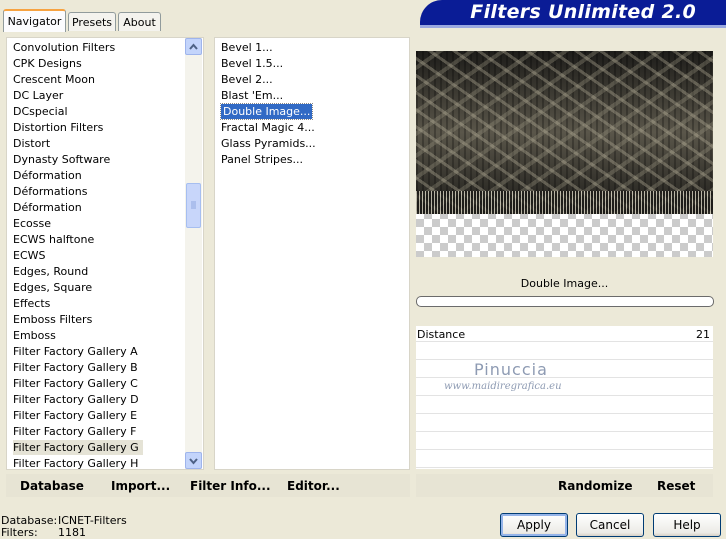 Image resolution: width=726 pixels, height=539 pixels. I want to click on param-label: Distance, so click(441, 334).